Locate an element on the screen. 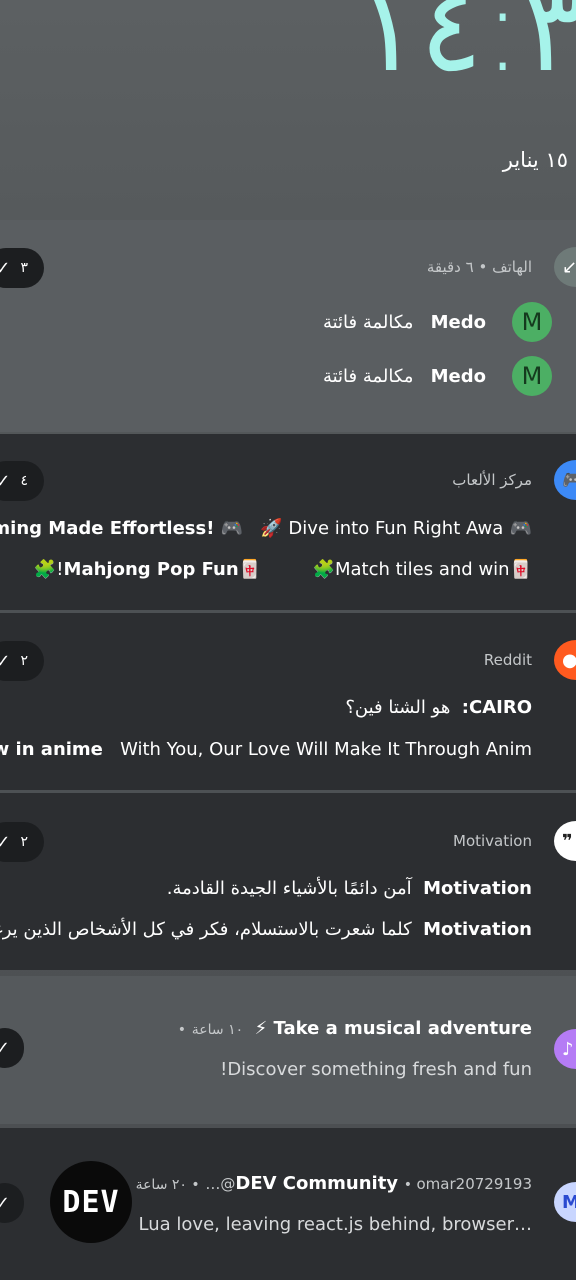 Image resolution: width=576 pixels, height=1280 pixels. notification-title: DEV Community is located at coordinates (317, 1183).